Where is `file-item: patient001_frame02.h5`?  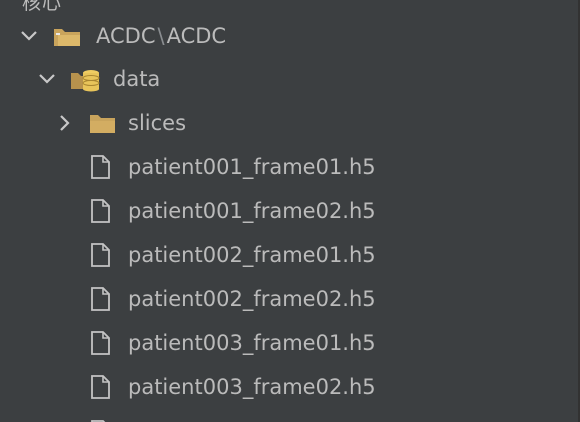
file-item: patient001_frame02.h5 is located at coordinates (290, 211).